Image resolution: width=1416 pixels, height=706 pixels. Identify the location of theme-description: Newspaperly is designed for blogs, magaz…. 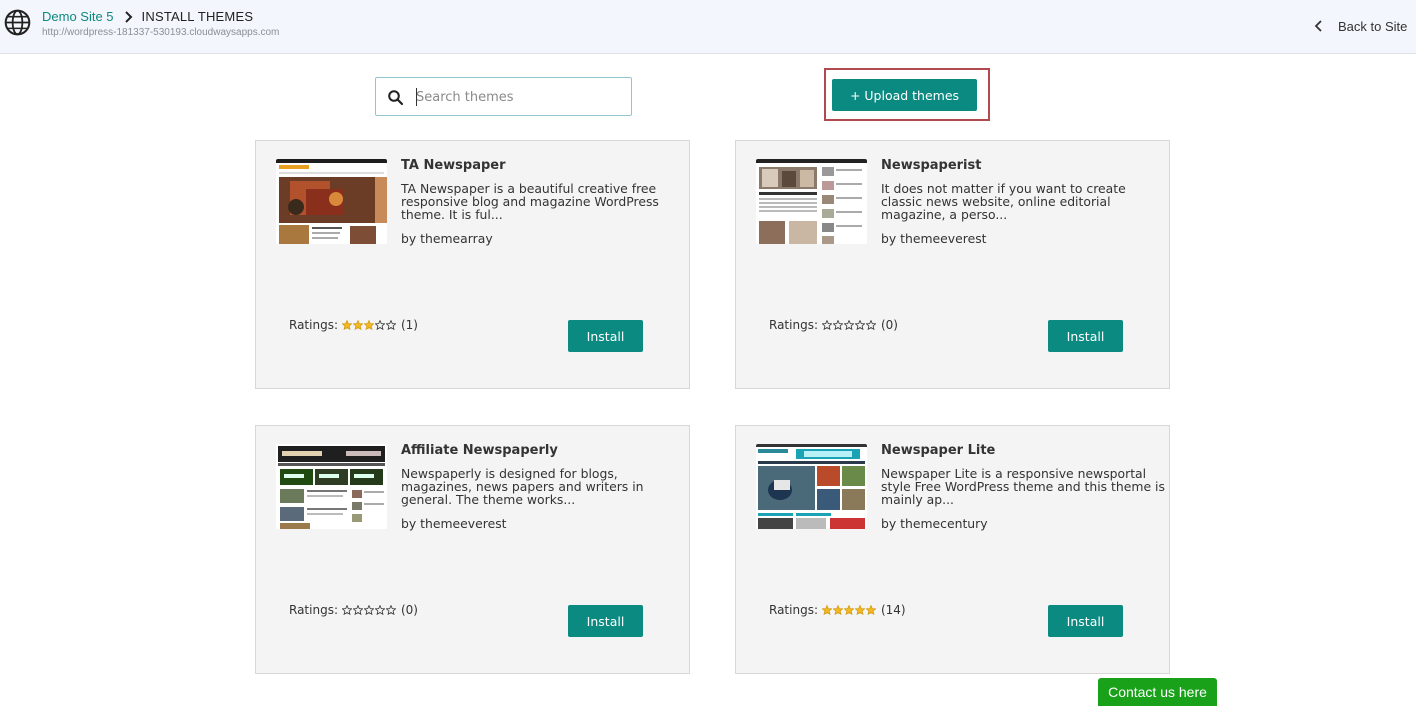
(522, 486).